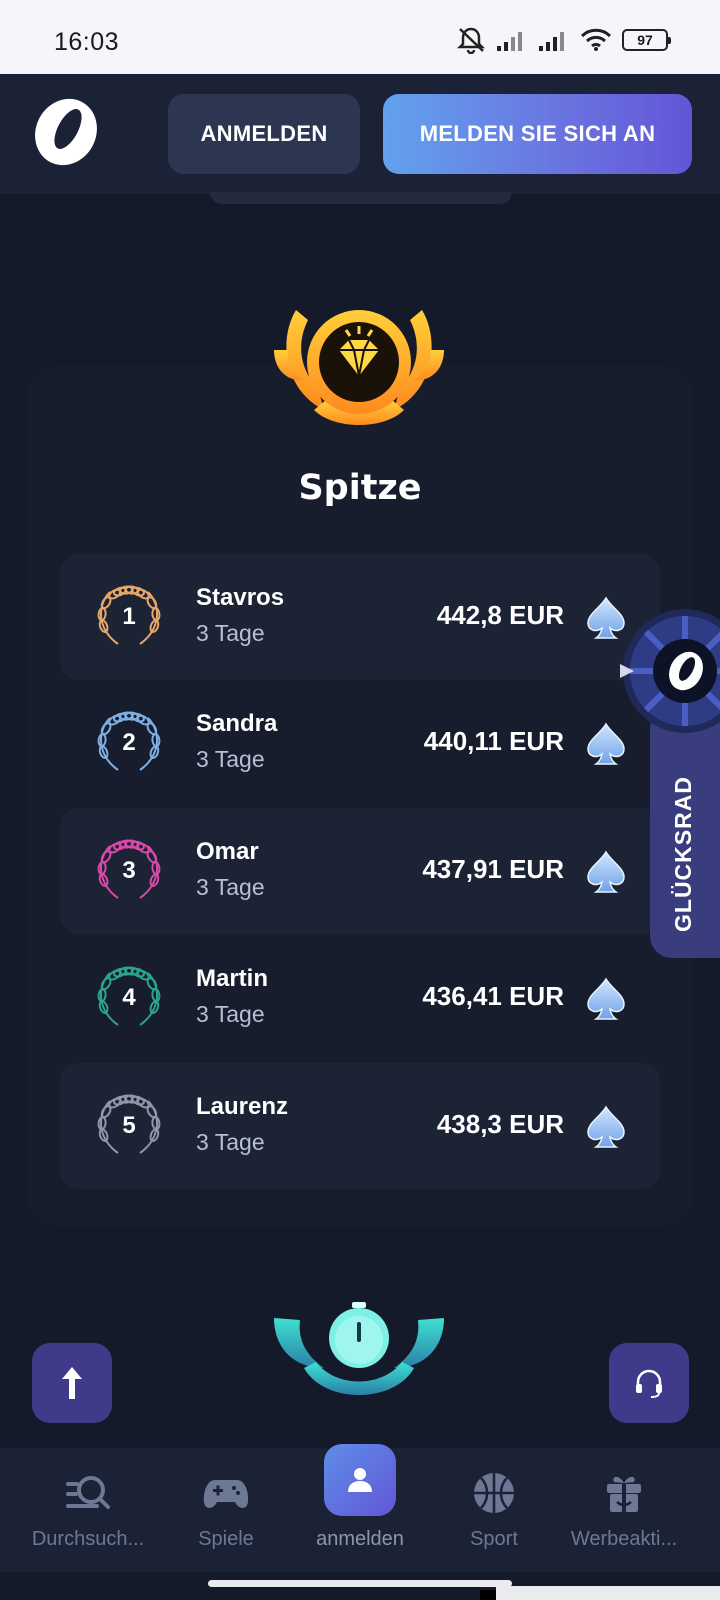  I want to click on support-button, so click(649, 1383).